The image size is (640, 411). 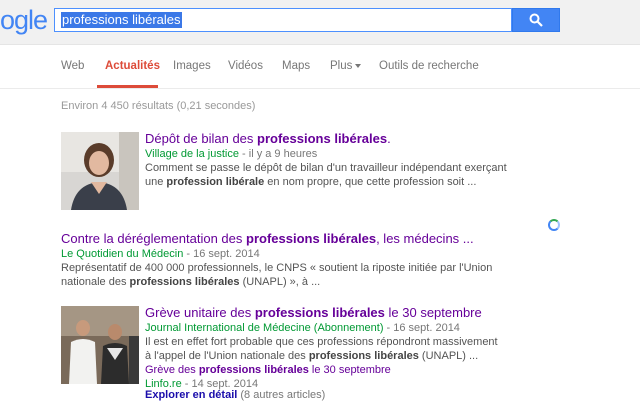 What do you see at coordinates (200, 312) in the screenshot?
I see `title-text: Grève unitaire des` at bounding box center [200, 312].